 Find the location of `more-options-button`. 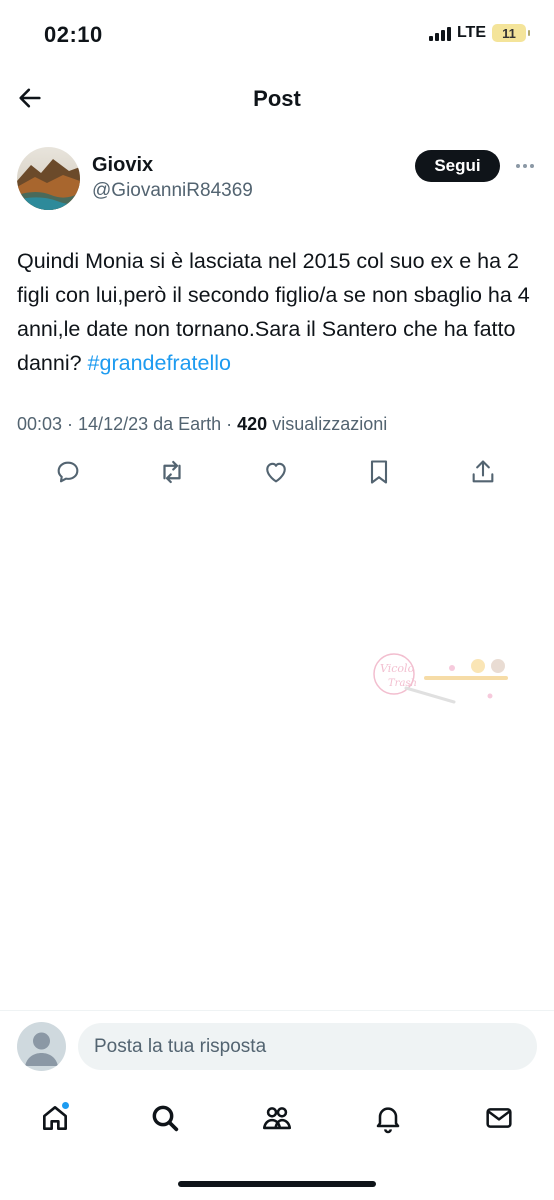

more-options-button is located at coordinates (525, 166).